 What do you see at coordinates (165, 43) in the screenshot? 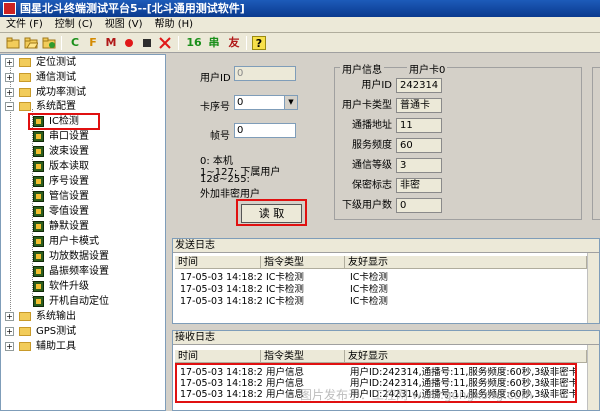
I see `close-icon` at bounding box center [165, 43].